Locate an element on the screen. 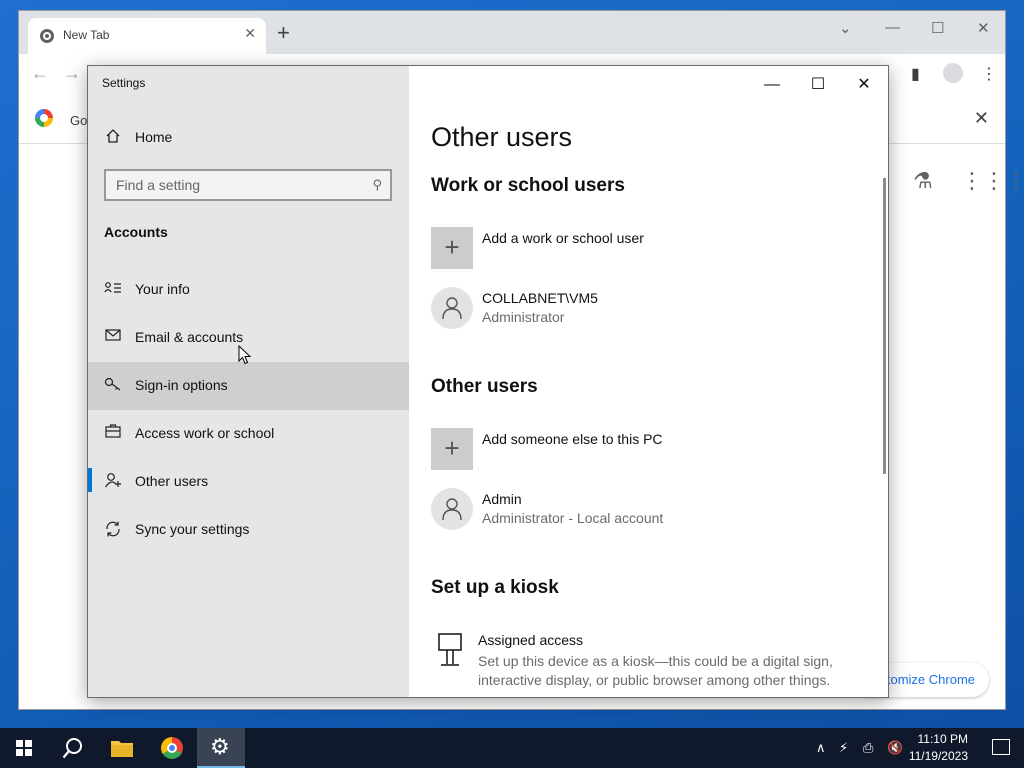 This screenshot has height=768, width=1024. search-icon: ⚲ is located at coordinates (377, 185).